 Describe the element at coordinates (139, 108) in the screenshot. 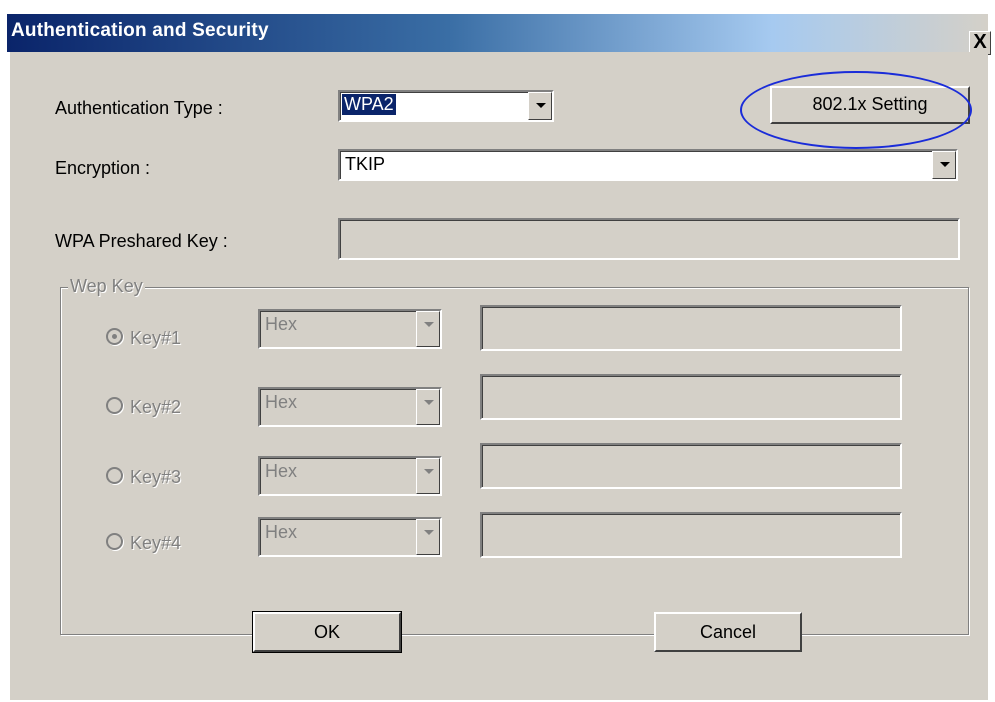

I see `authentication-type-label: Authentication Type :` at that location.